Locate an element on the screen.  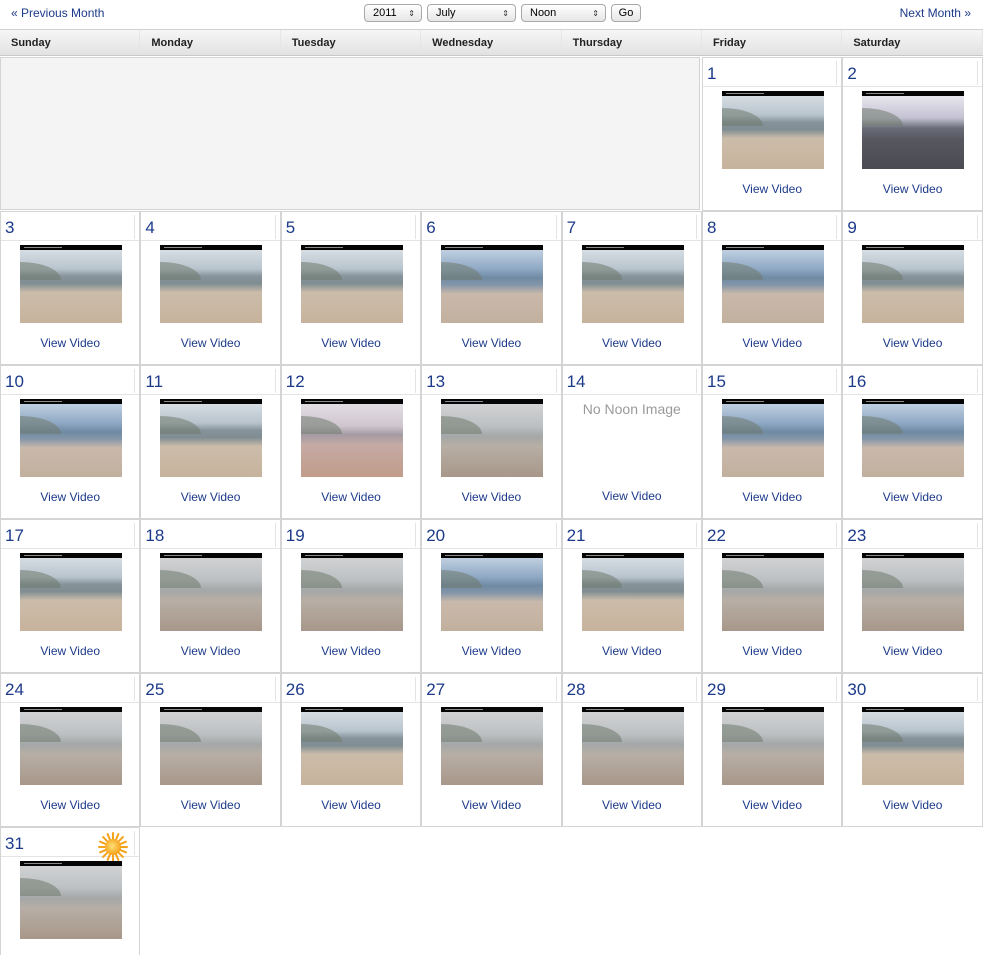
month-select: July ⇕ is located at coordinates (471, 13).